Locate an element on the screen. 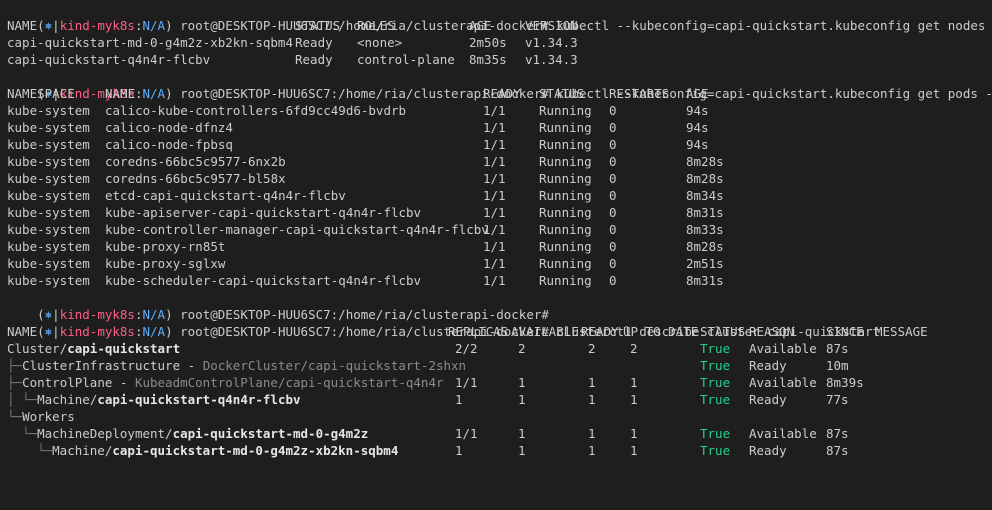 This screenshot has width=992, height=510. node-status: Ready is located at coordinates (314, 59).